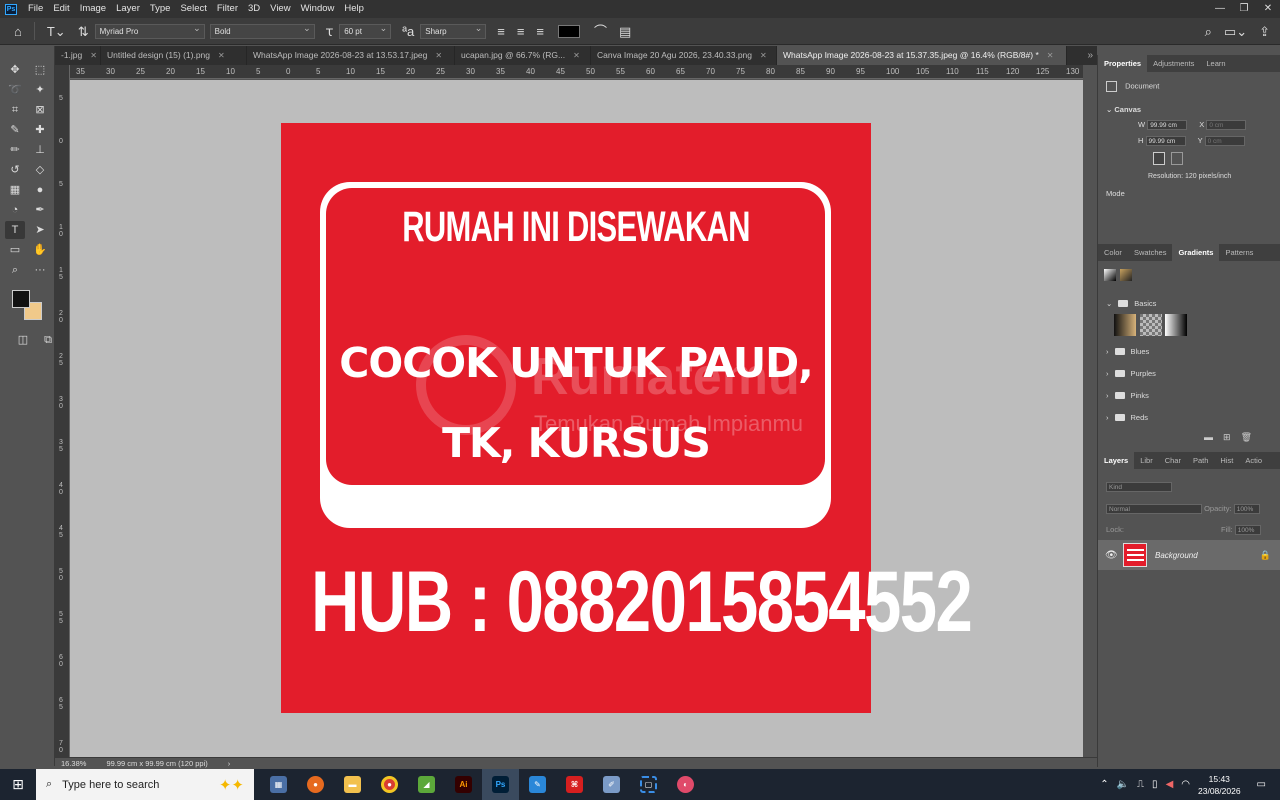 This screenshot has width=1280, height=800. What do you see at coordinates (78, 55) in the screenshot?
I see `doc-tab: -1.jpg ✕` at bounding box center [78, 55].